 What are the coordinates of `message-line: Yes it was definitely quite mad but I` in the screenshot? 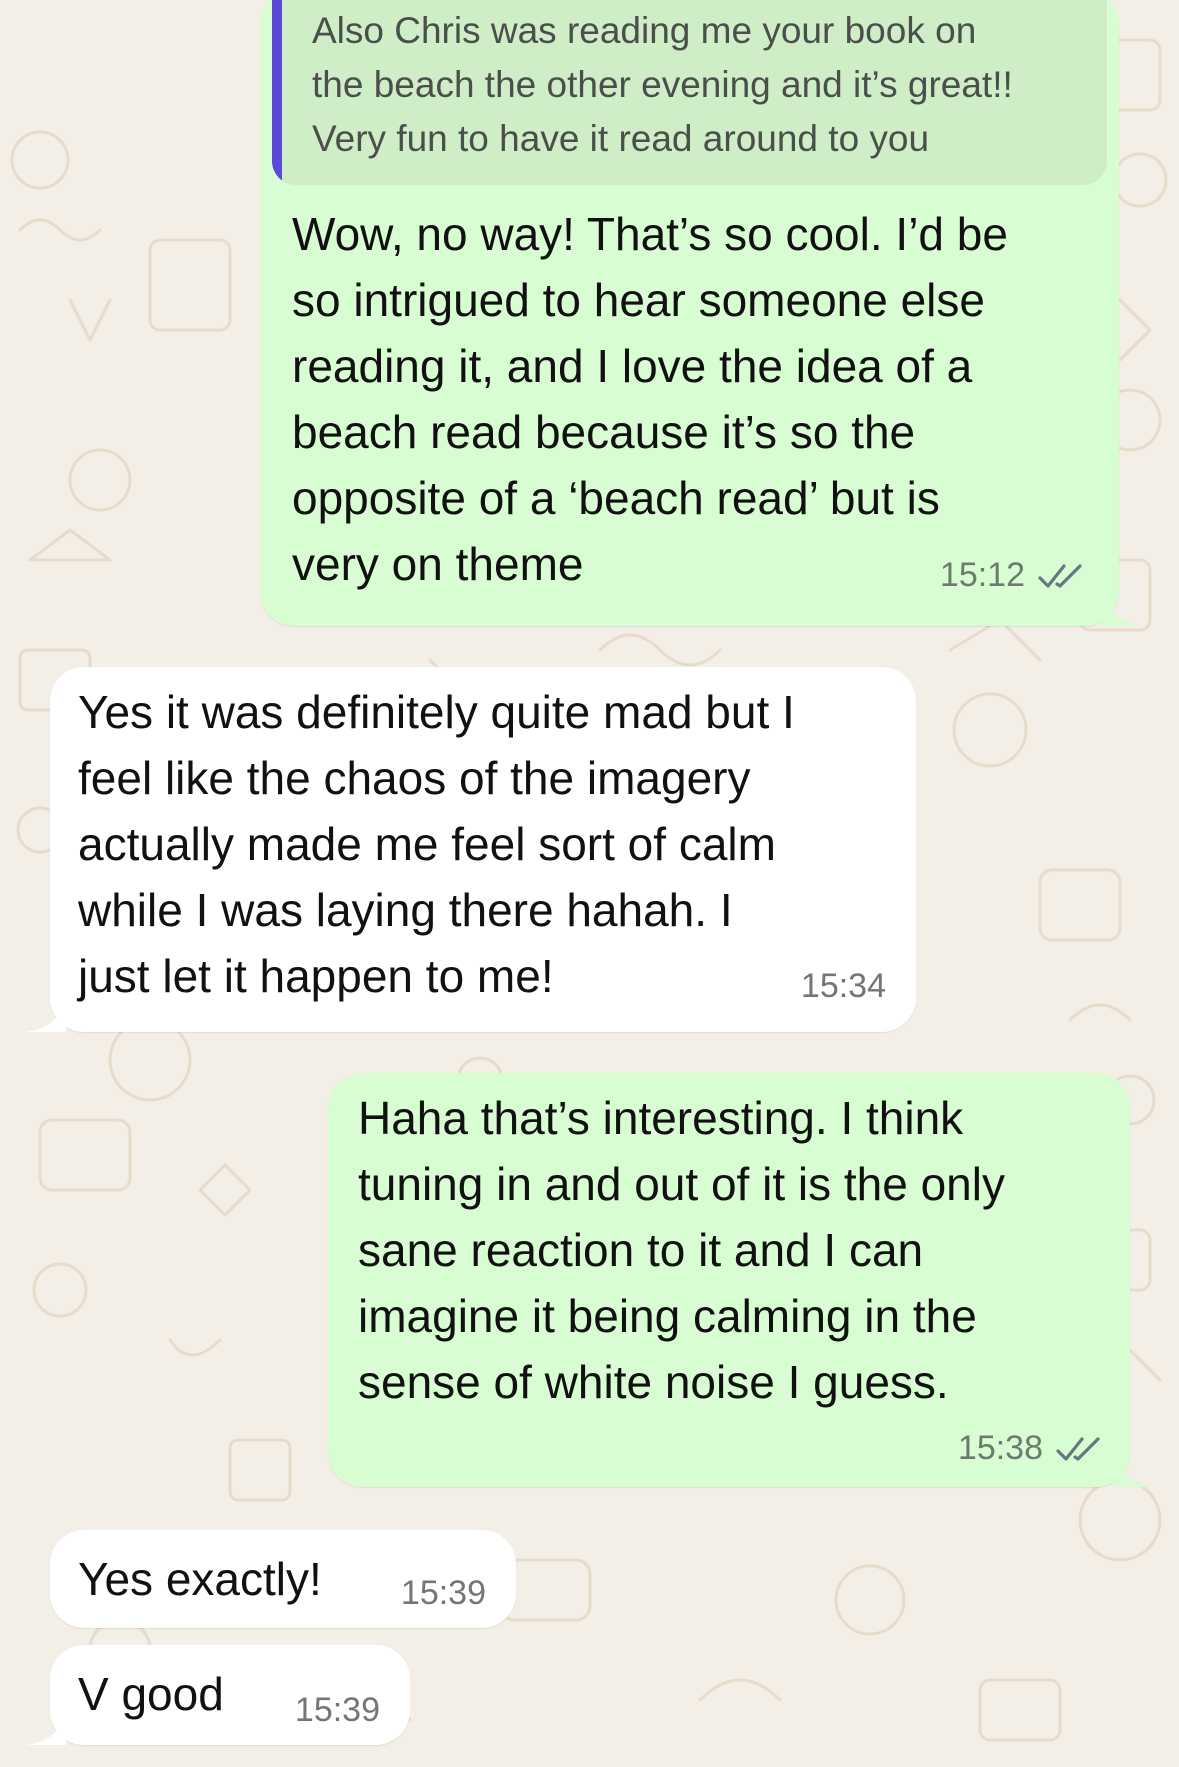 It's located at (436, 712).